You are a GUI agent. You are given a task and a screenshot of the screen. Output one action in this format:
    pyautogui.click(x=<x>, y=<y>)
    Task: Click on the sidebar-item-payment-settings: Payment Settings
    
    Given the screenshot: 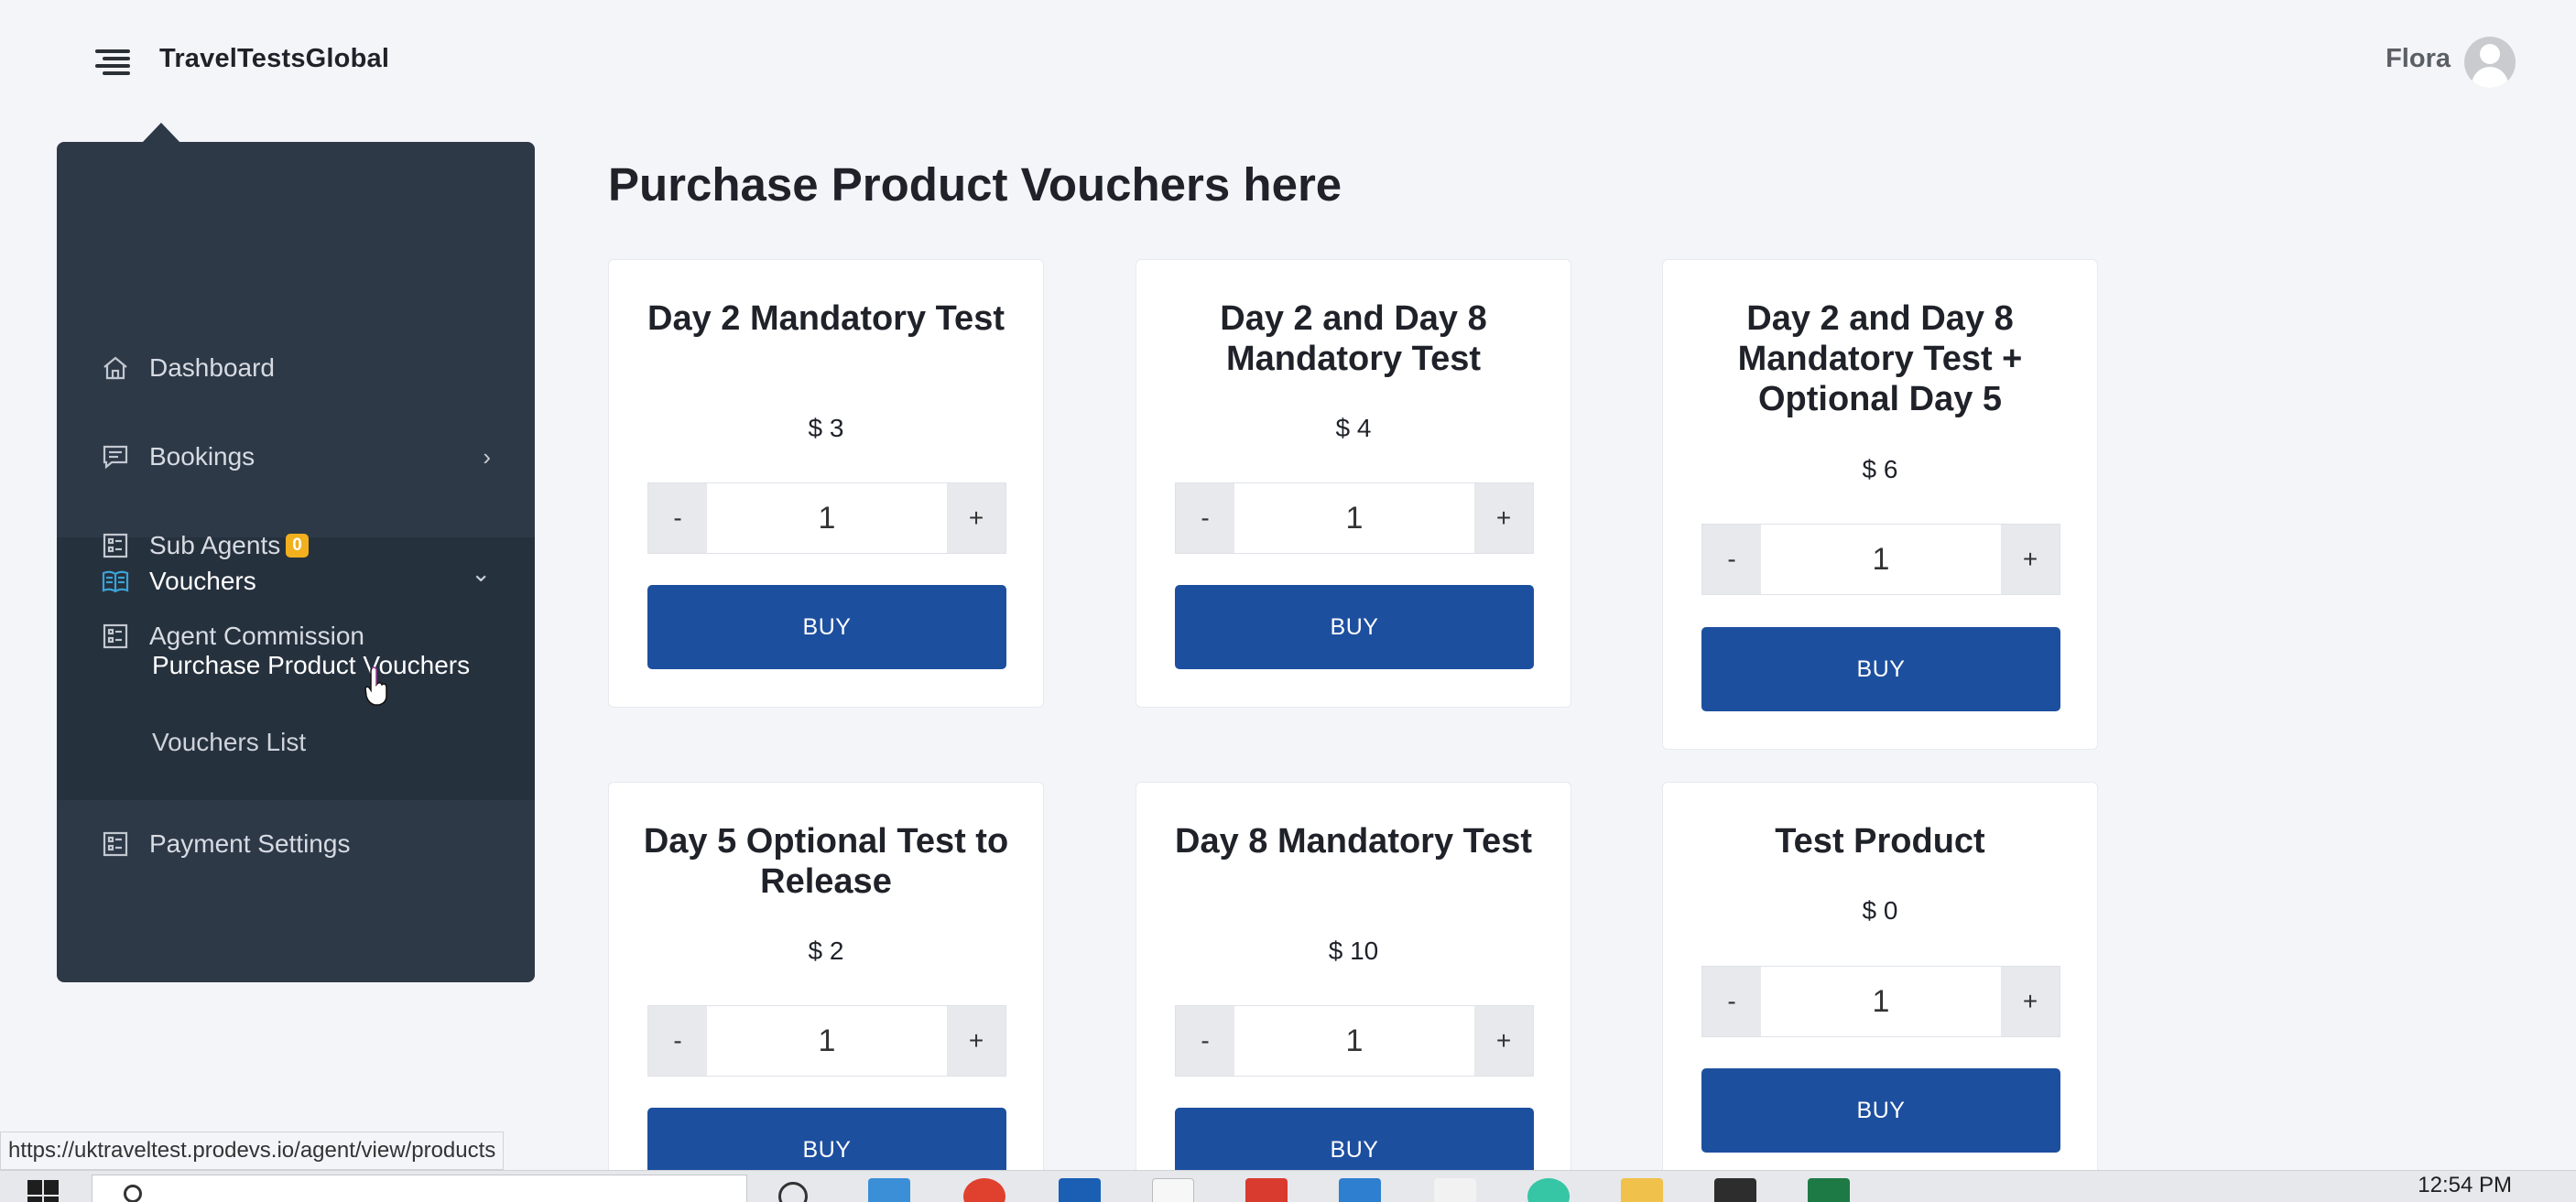 What is the action you would take?
    pyautogui.click(x=296, y=844)
    